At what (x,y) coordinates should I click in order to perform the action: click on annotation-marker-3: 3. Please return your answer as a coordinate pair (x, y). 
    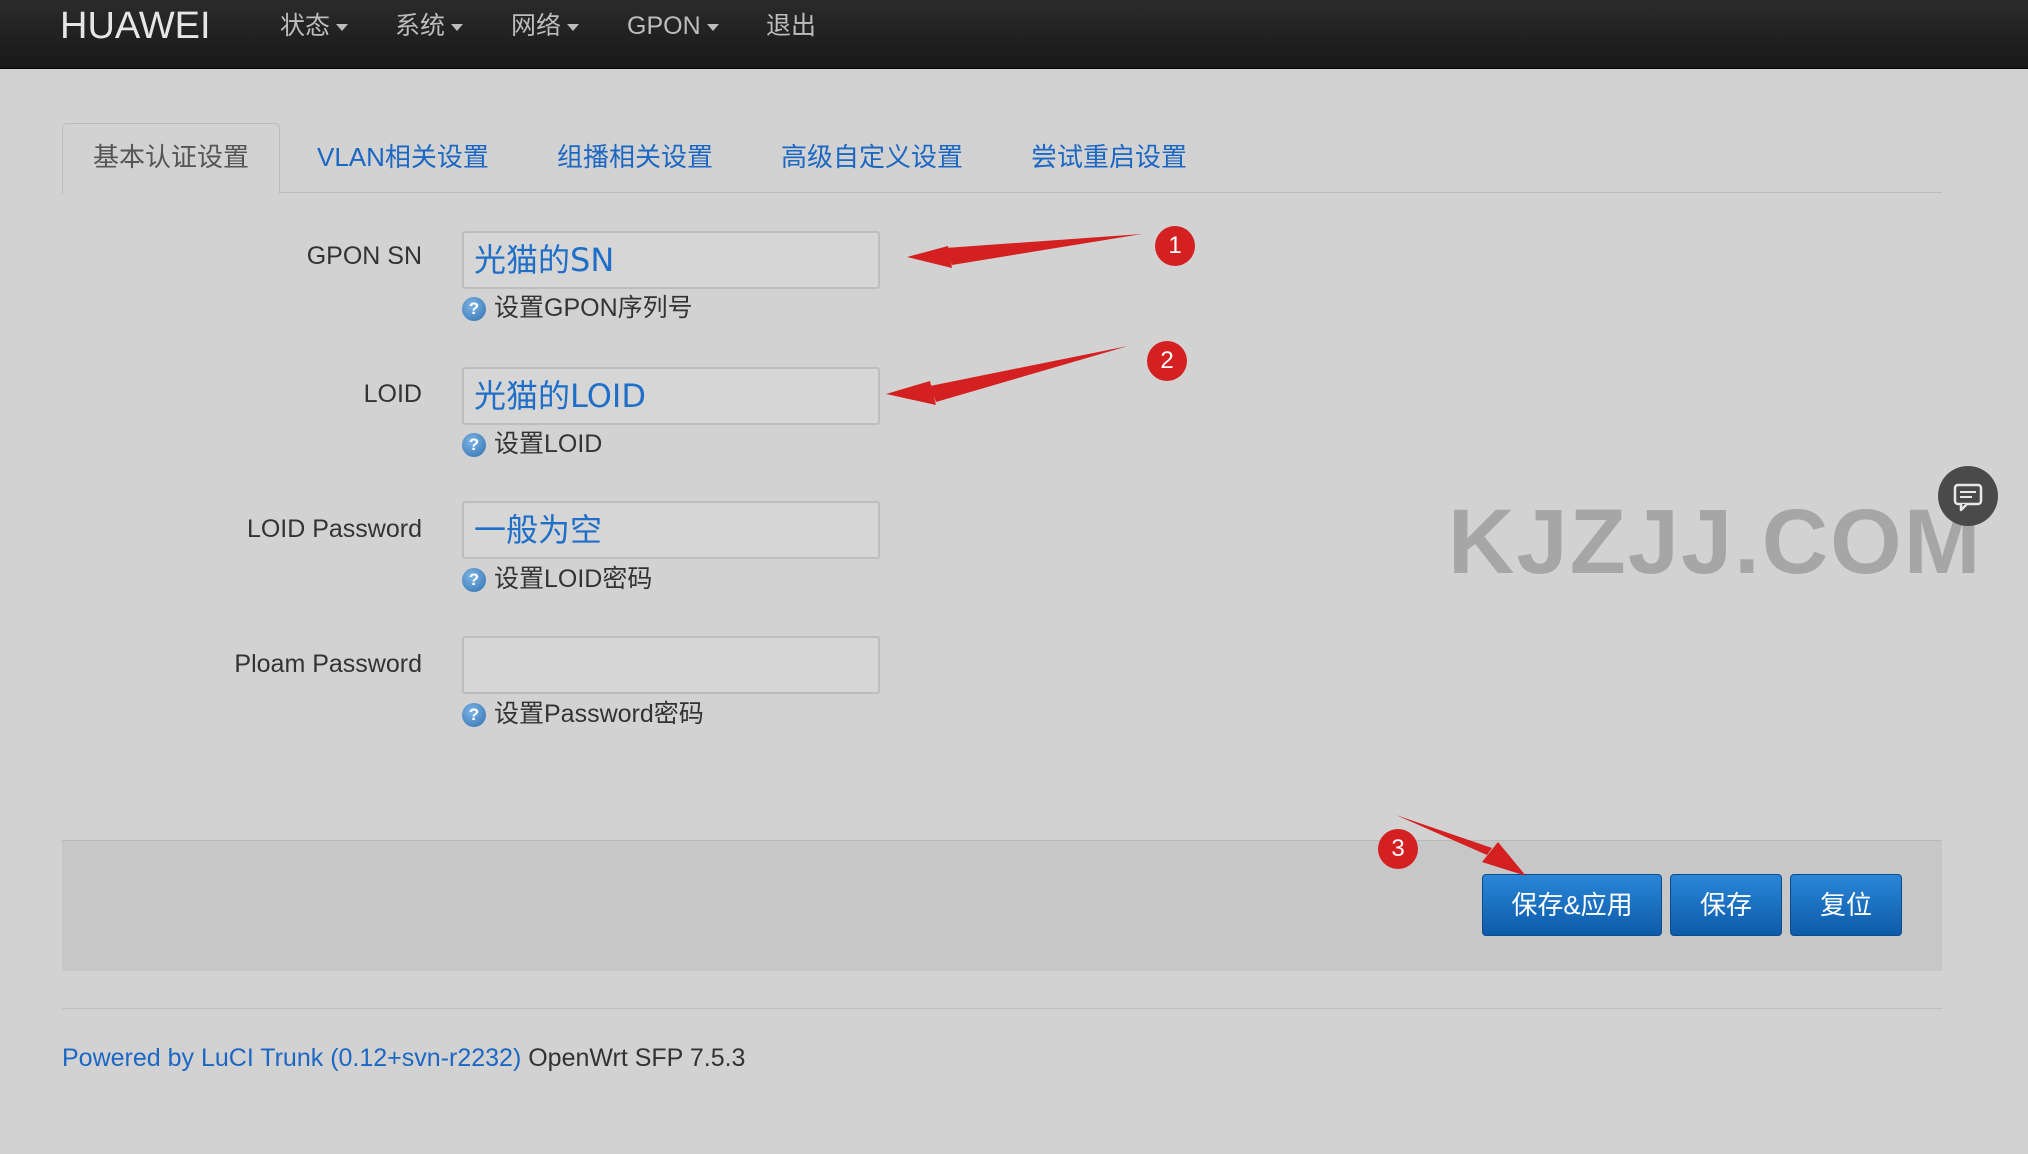
    Looking at the image, I should click on (1398, 849).